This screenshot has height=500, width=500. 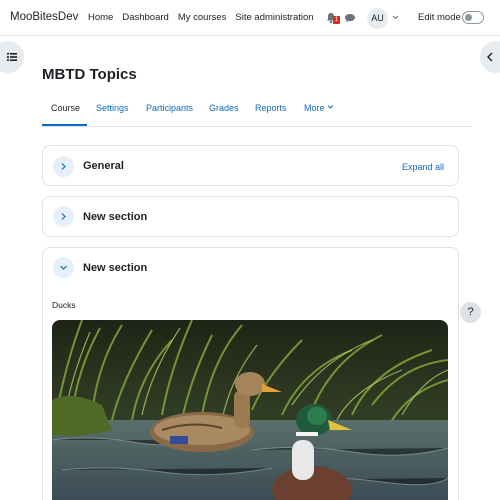 I want to click on active-tab-indicator, so click(x=64, y=125).